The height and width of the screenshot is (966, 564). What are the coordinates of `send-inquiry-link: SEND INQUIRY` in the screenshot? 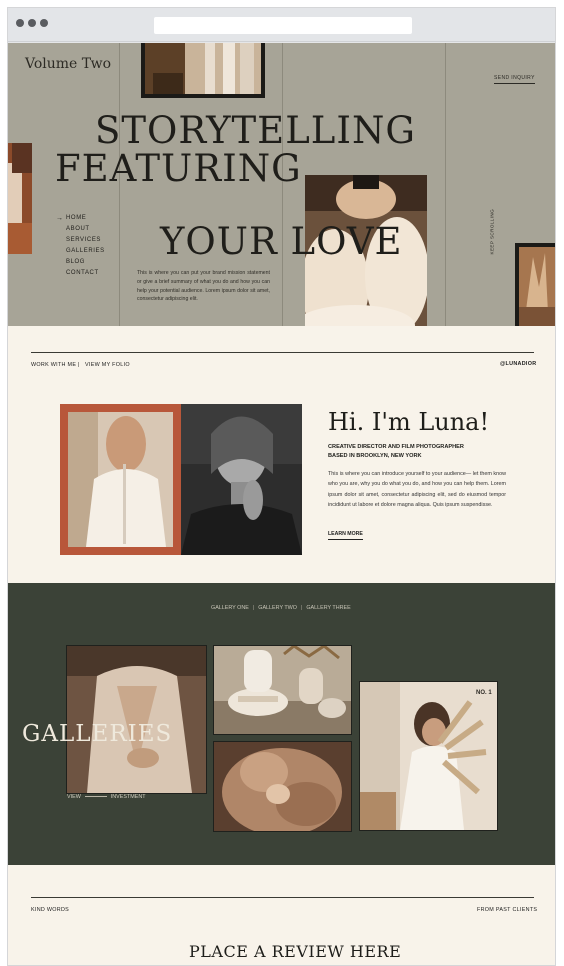 It's located at (514, 79).